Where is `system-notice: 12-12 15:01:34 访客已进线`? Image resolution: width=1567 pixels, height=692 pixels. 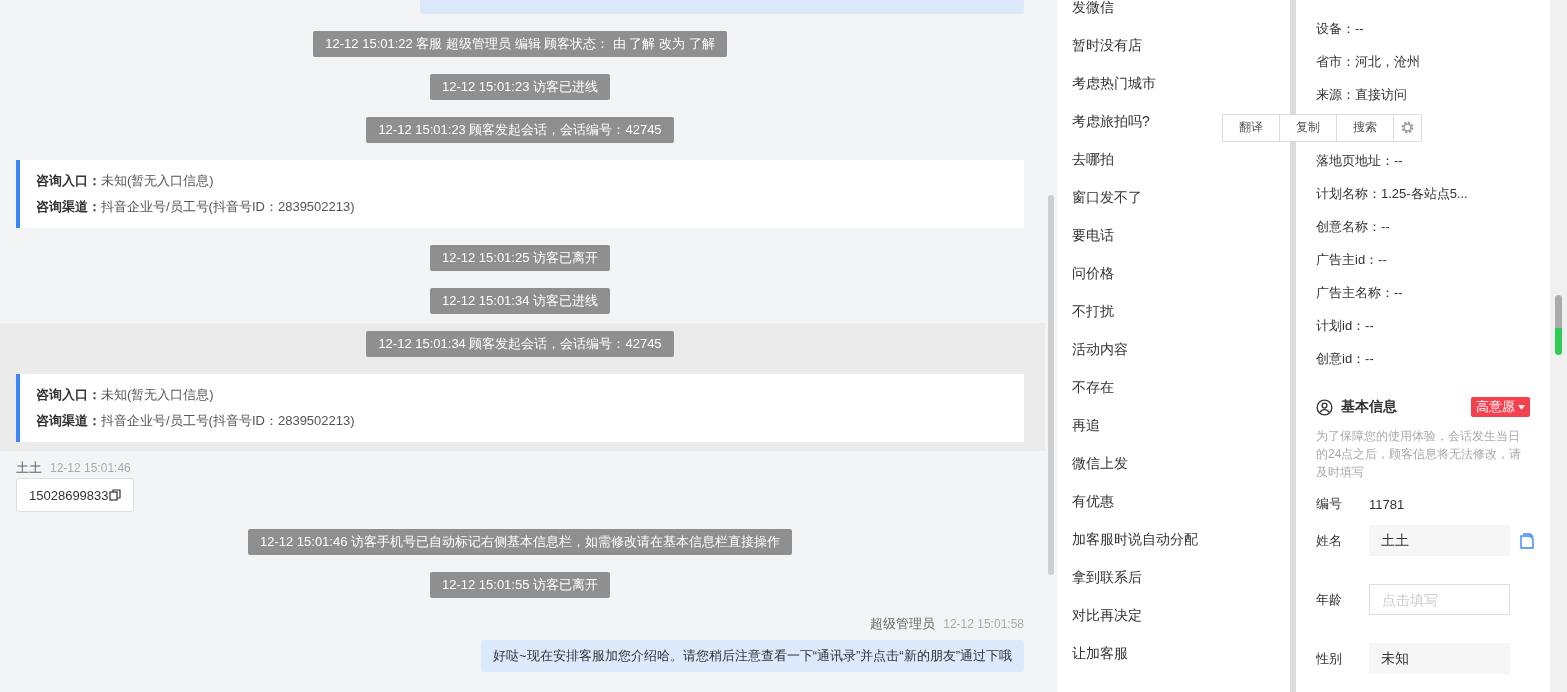
system-notice: 12-12 15:01:34 访客已进线 is located at coordinates (520, 301).